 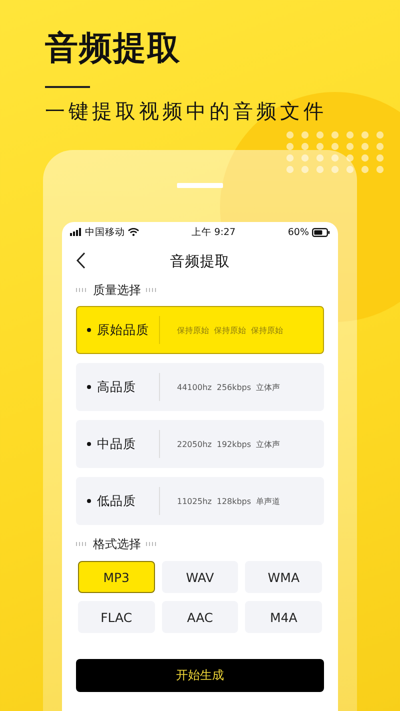 What do you see at coordinates (228, 387) in the screenshot?
I see `quality-spec: 44100hz 256kbps 立体声` at bounding box center [228, 387].